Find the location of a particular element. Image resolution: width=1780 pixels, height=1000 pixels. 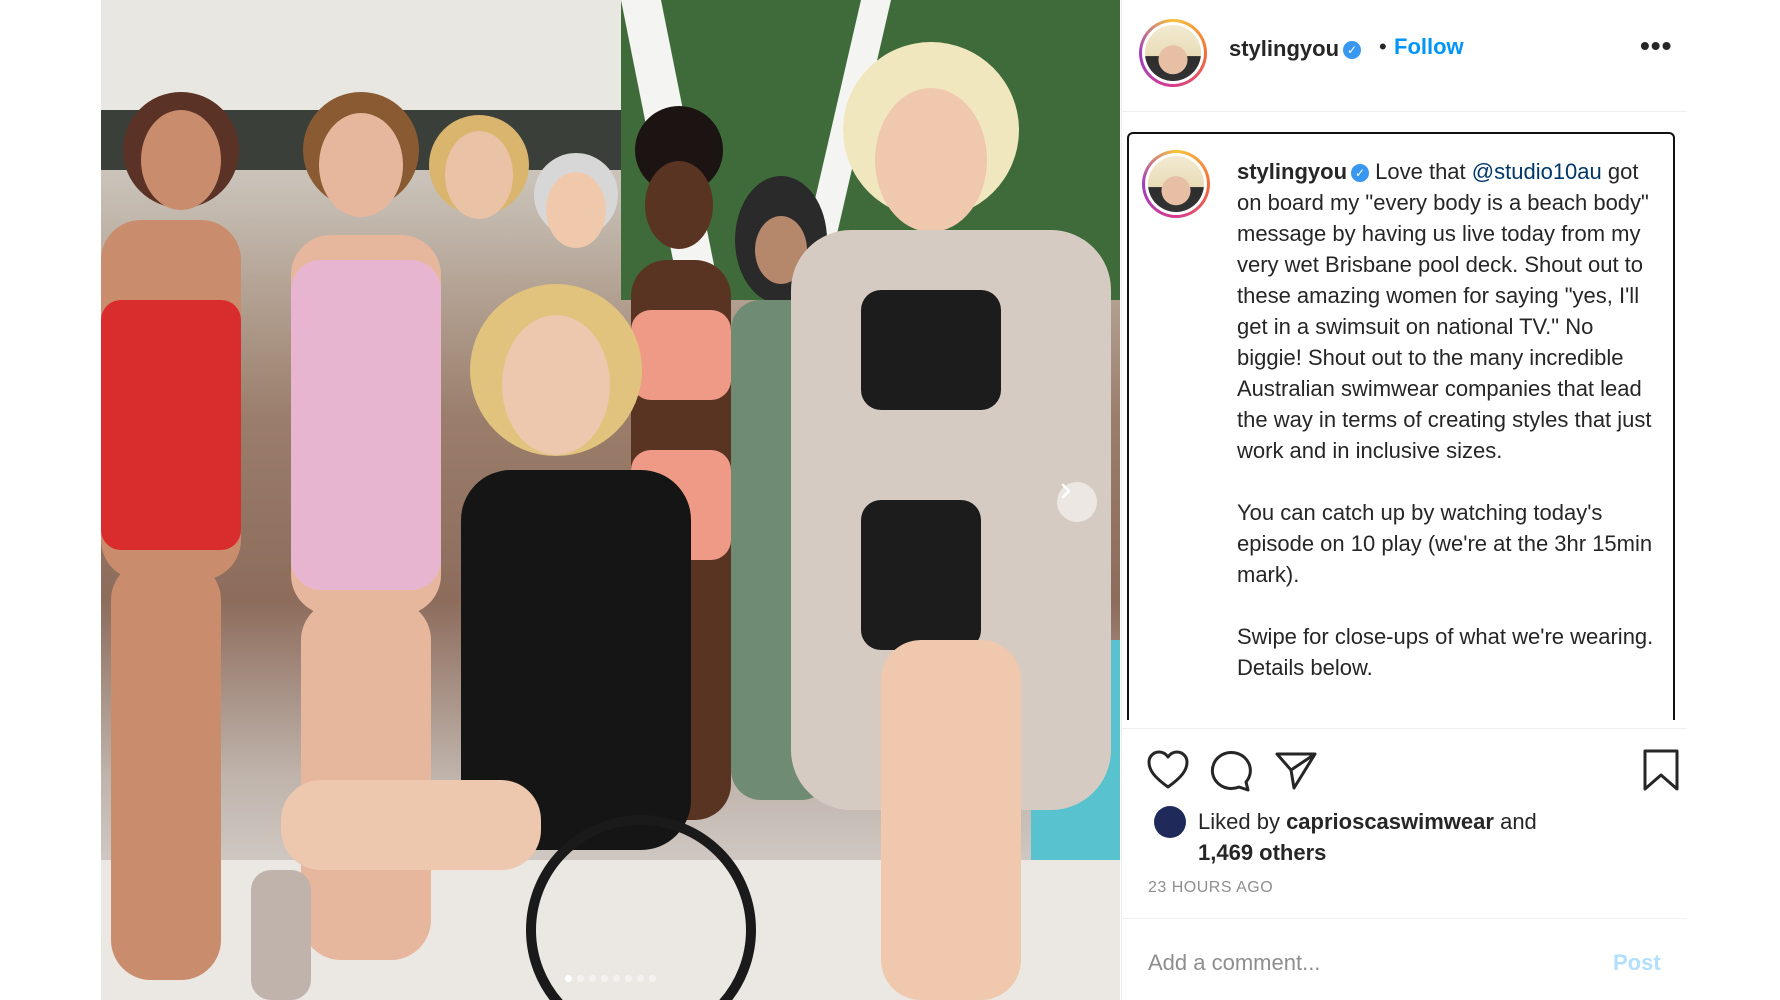

likes-others: 1,469 others is located at coordinates (1262, 852).